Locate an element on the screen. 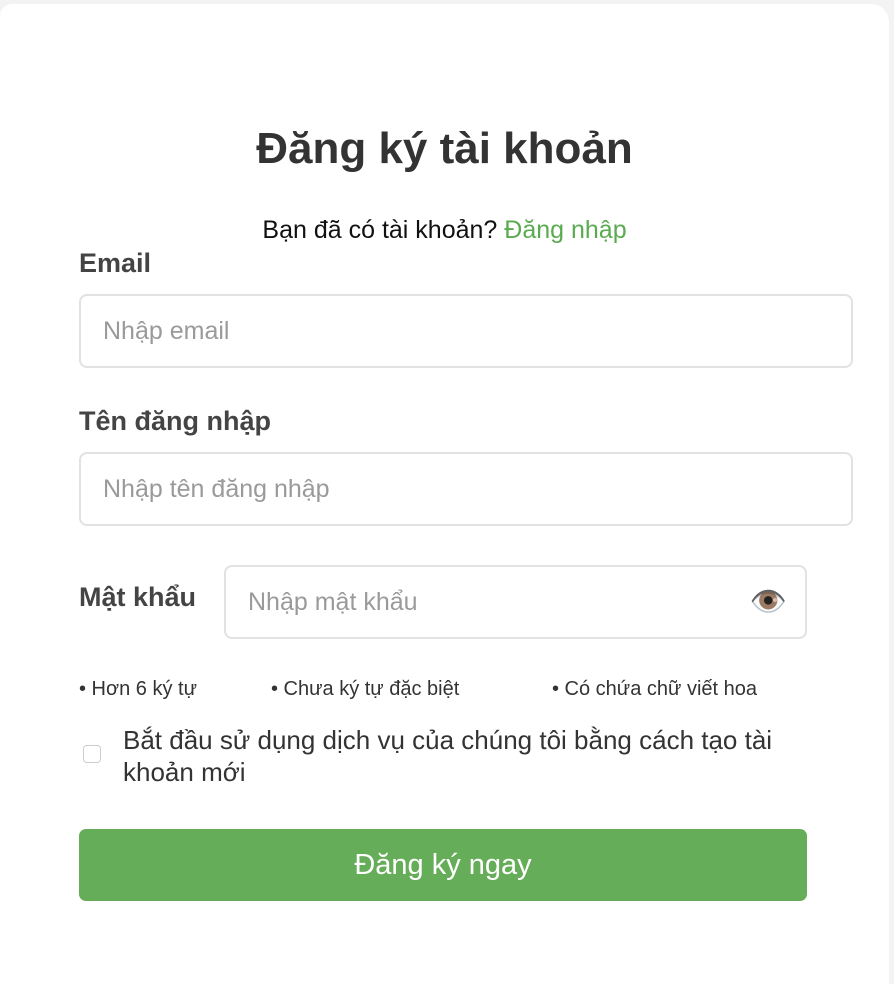 This screenshot has width=894, height=984. terms-checkbox is located at coordinates (92, 754).